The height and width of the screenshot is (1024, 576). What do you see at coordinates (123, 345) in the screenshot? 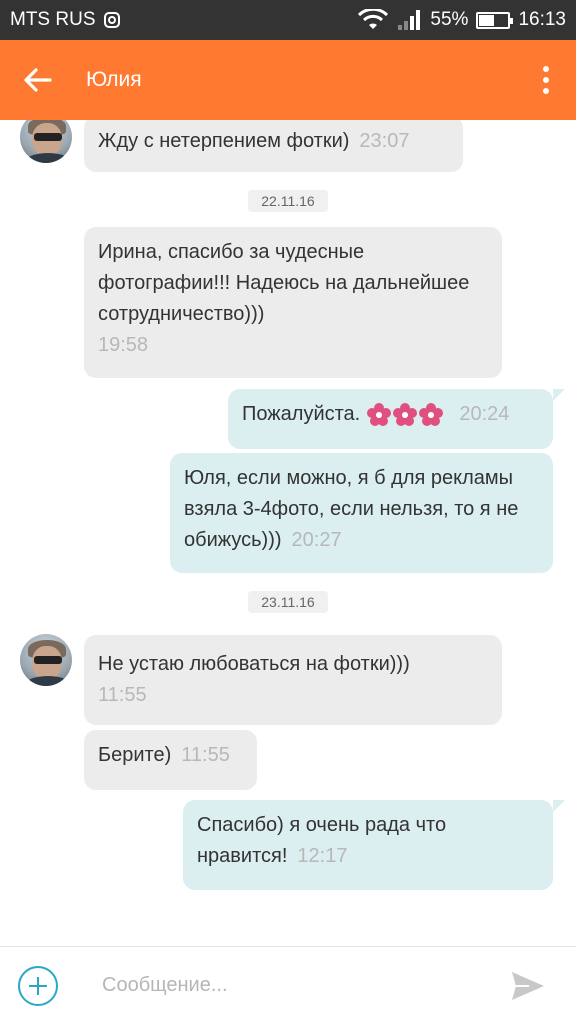
I see `message-time: 19:58` at bounding box center [123, 345].